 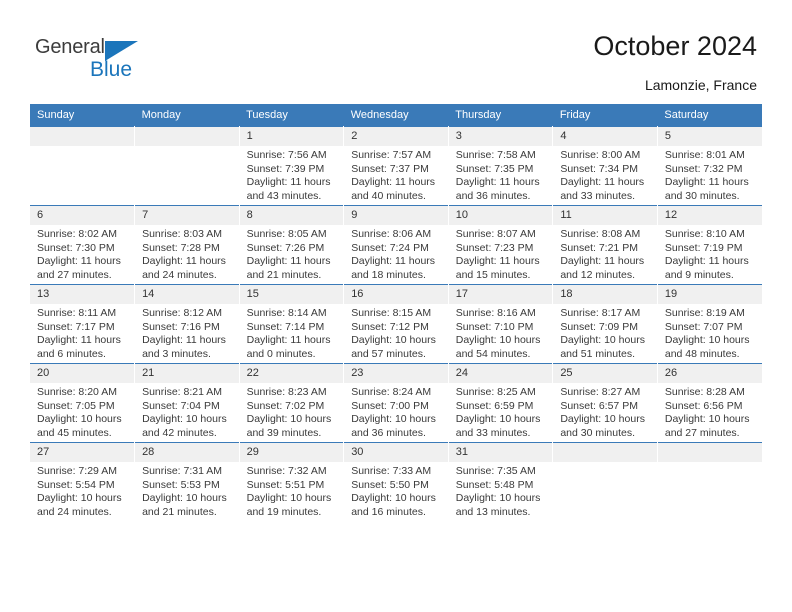 I want to click on sunrise-text: Sunrise: 7:35 AM, so click(x=495, y=471).